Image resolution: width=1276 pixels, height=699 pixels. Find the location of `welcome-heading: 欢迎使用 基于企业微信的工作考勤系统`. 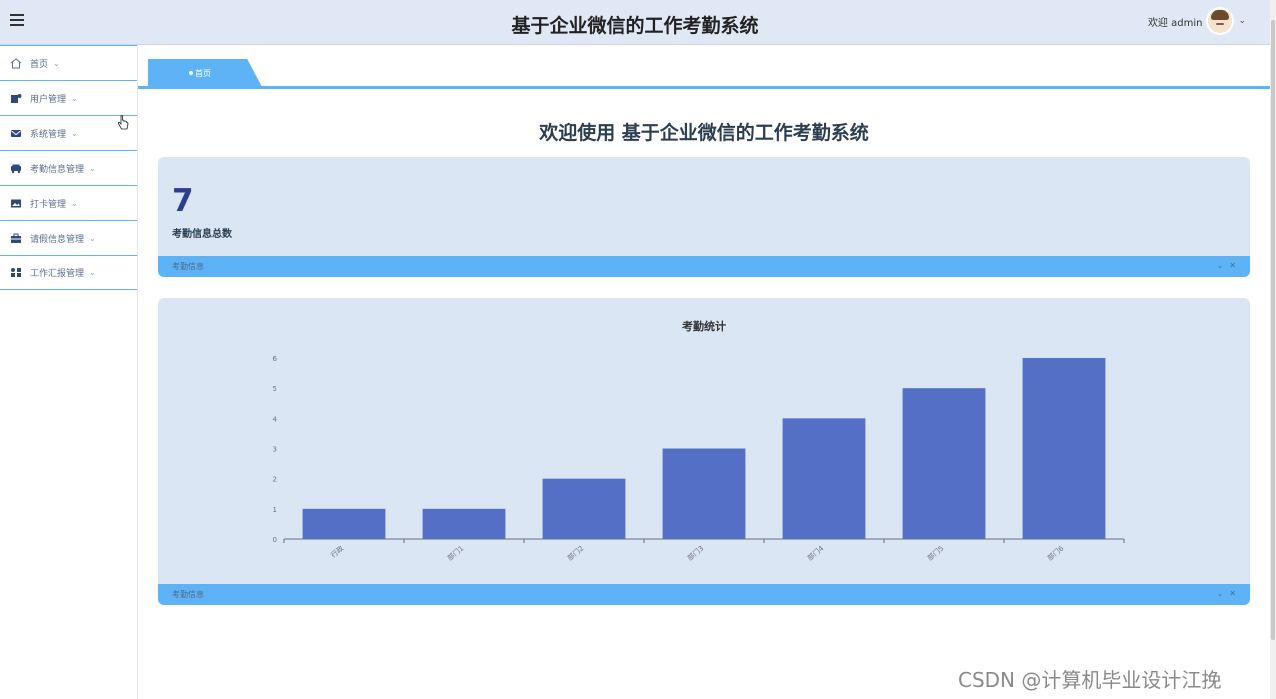

welcome-heading: 欢迎使用 基于企业微信的工作考勤系统 is located at coordinates (704, 133).